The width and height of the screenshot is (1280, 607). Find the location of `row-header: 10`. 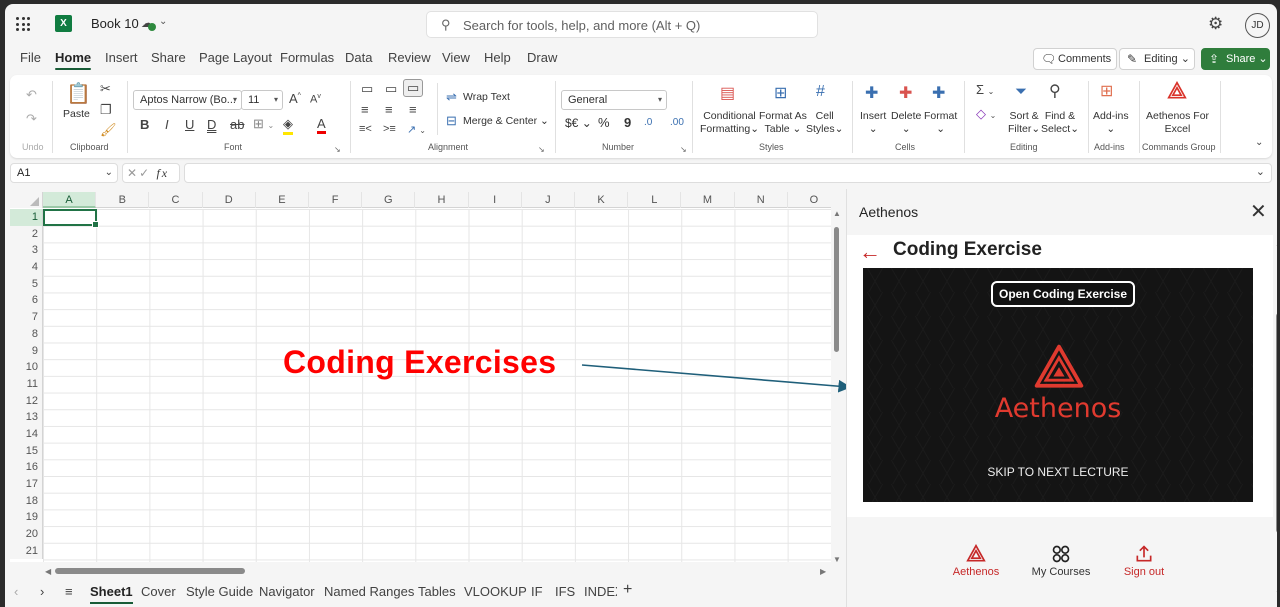

row-header: 10 is located at coordinates (26, 367).